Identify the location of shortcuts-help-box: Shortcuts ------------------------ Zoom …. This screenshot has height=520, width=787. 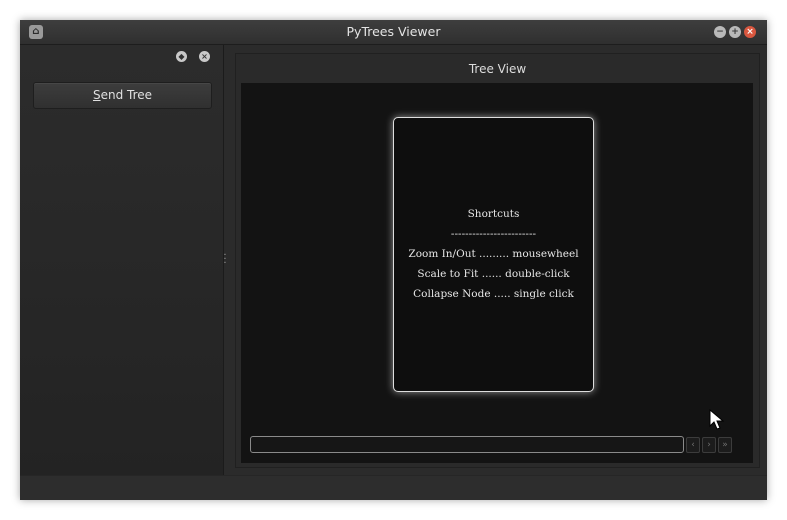
(493, 254).